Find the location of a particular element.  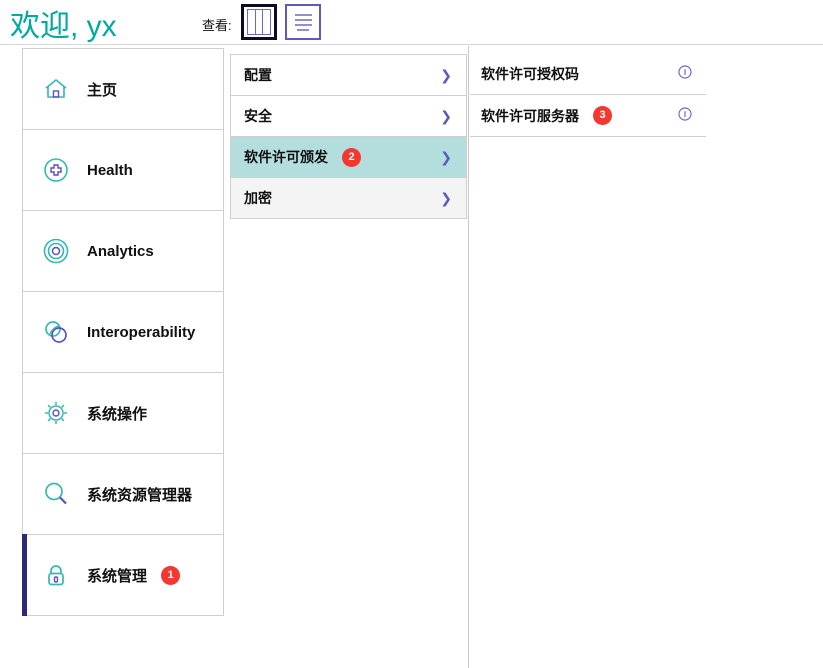

status-badge: 3 is located at coordinates (602, 115).